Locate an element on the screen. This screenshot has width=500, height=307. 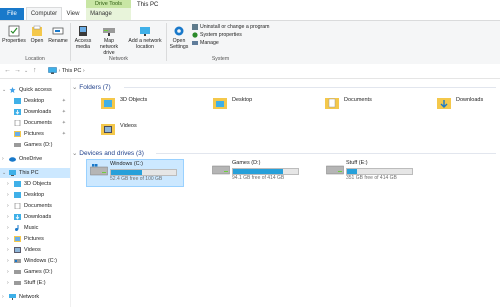
folder-downloads-label: Downloads is located at coordinates (470, 100).